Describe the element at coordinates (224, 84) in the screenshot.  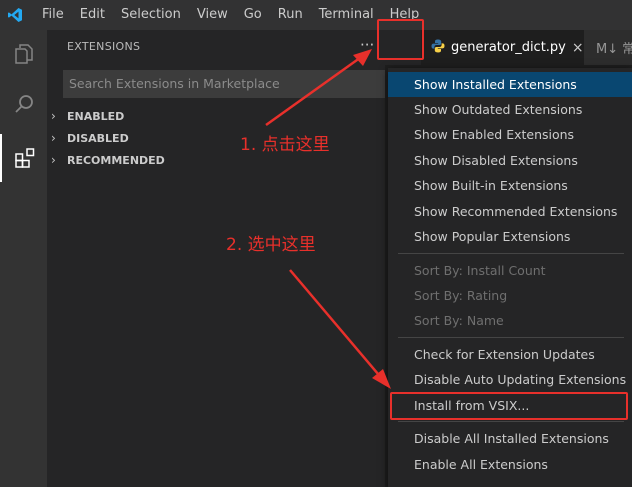
I see `search-extensions-input: Search Extensions in Marketplace` at that location.